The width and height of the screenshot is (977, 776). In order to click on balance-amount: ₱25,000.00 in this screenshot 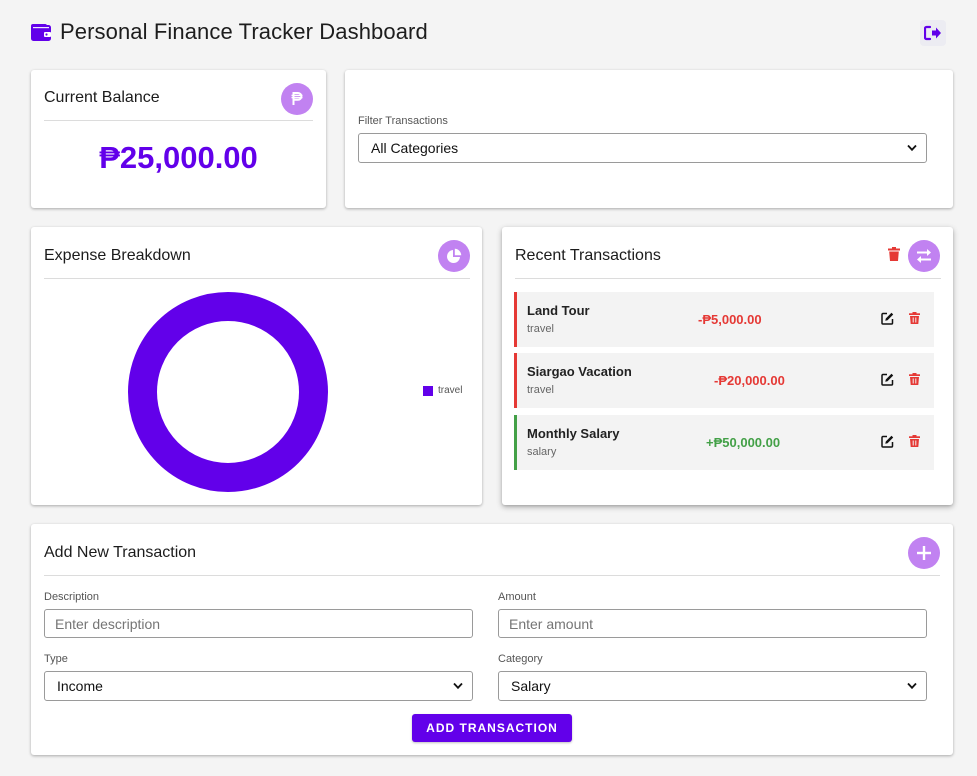, I will do `click(178, 157)`.